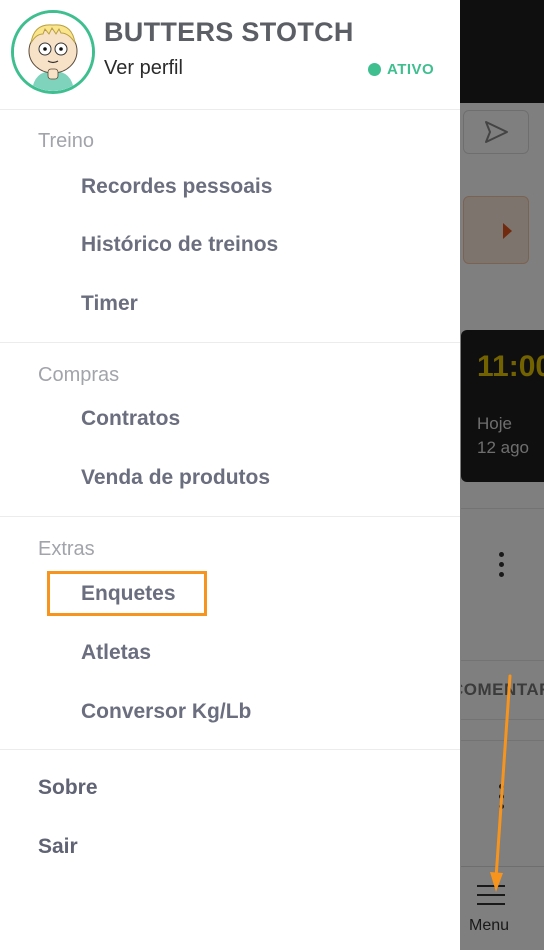  What do you see at coordinates (130, 419) in the screenshot?
I see `menu-item-contratos: Contratos` at bounding box center [130, 419].